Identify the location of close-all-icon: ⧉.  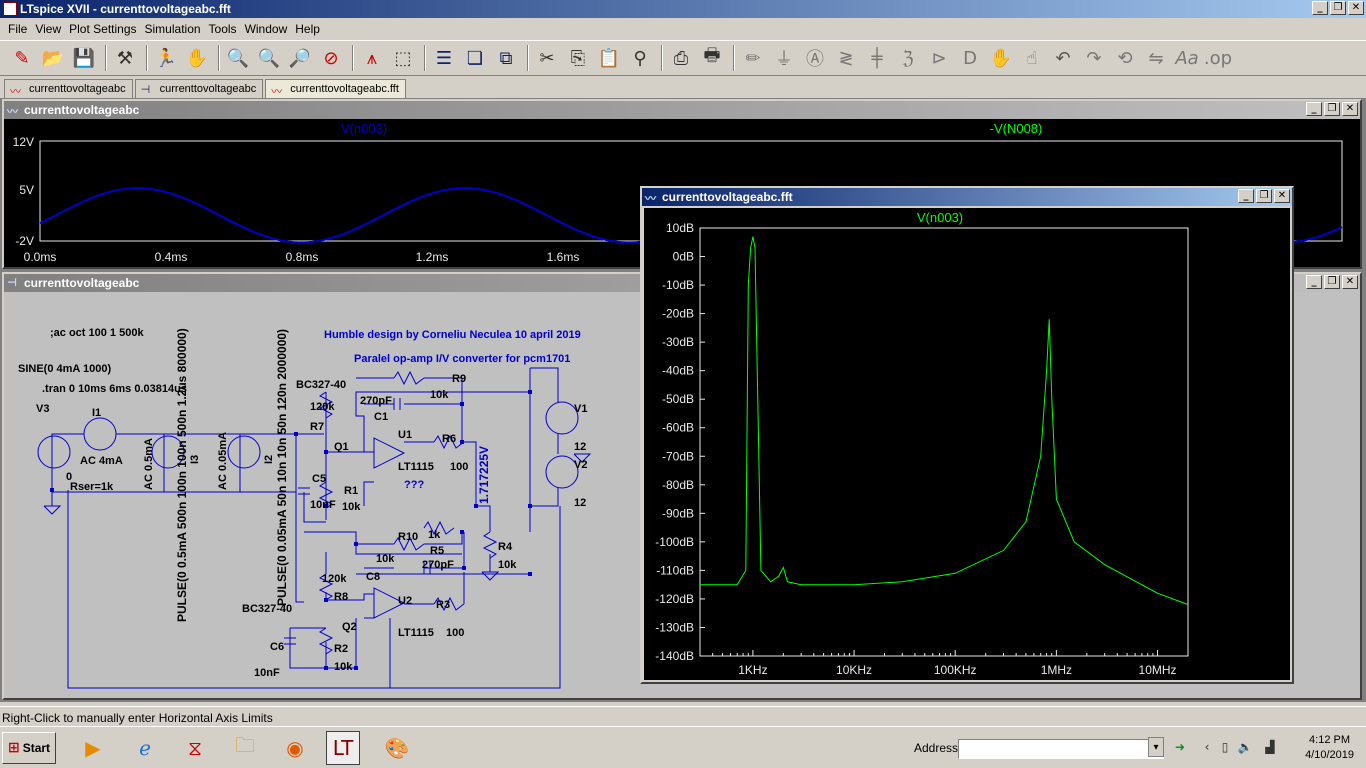
(506, 58).